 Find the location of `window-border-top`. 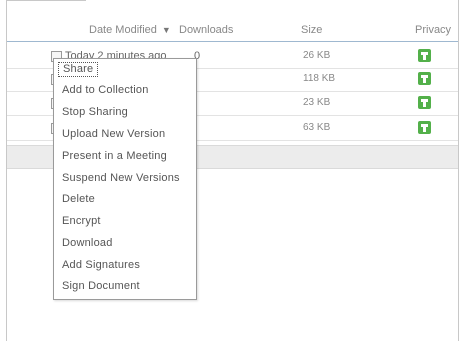

window-border-top is located at coordinates (46, 0).